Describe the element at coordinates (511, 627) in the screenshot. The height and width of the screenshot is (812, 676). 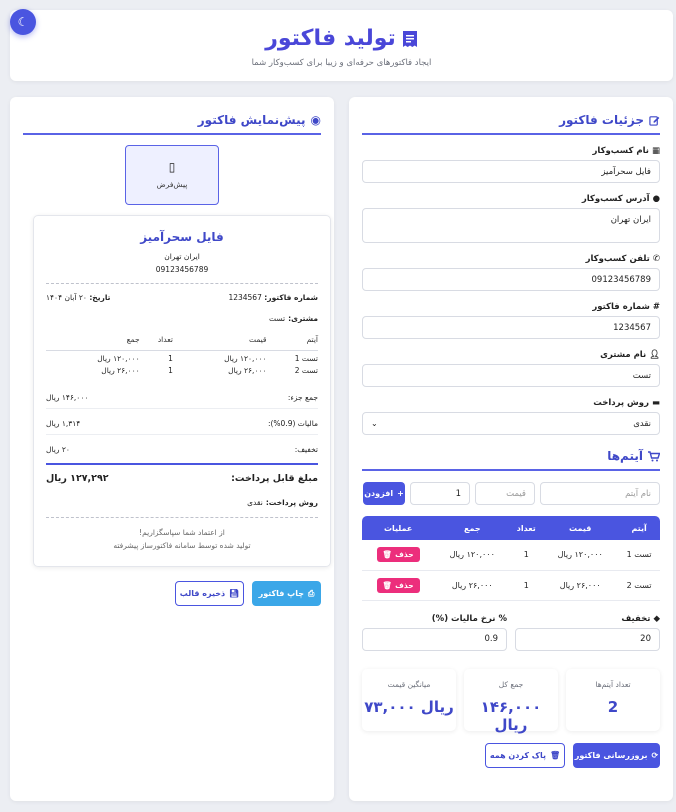
I see `tax-discount-row: % نرخ مالیات (%) 0.9 ◆ تخفیف 20` at that location.